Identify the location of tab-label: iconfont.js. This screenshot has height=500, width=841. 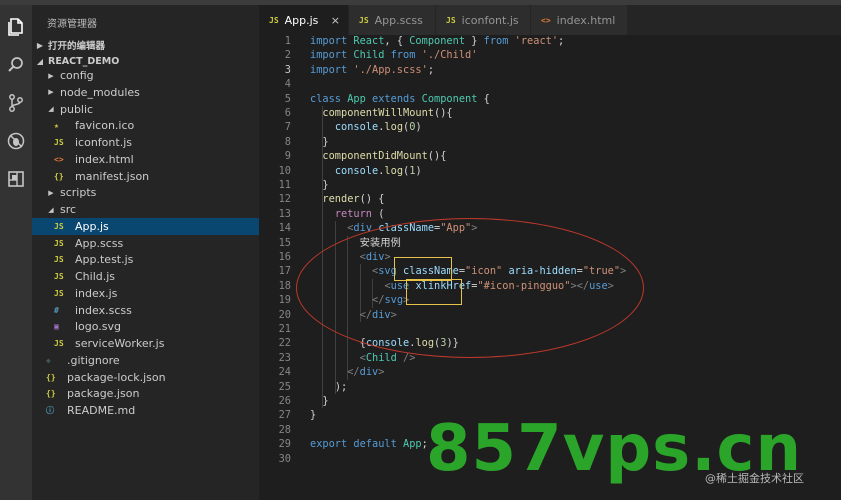
(490, 20).